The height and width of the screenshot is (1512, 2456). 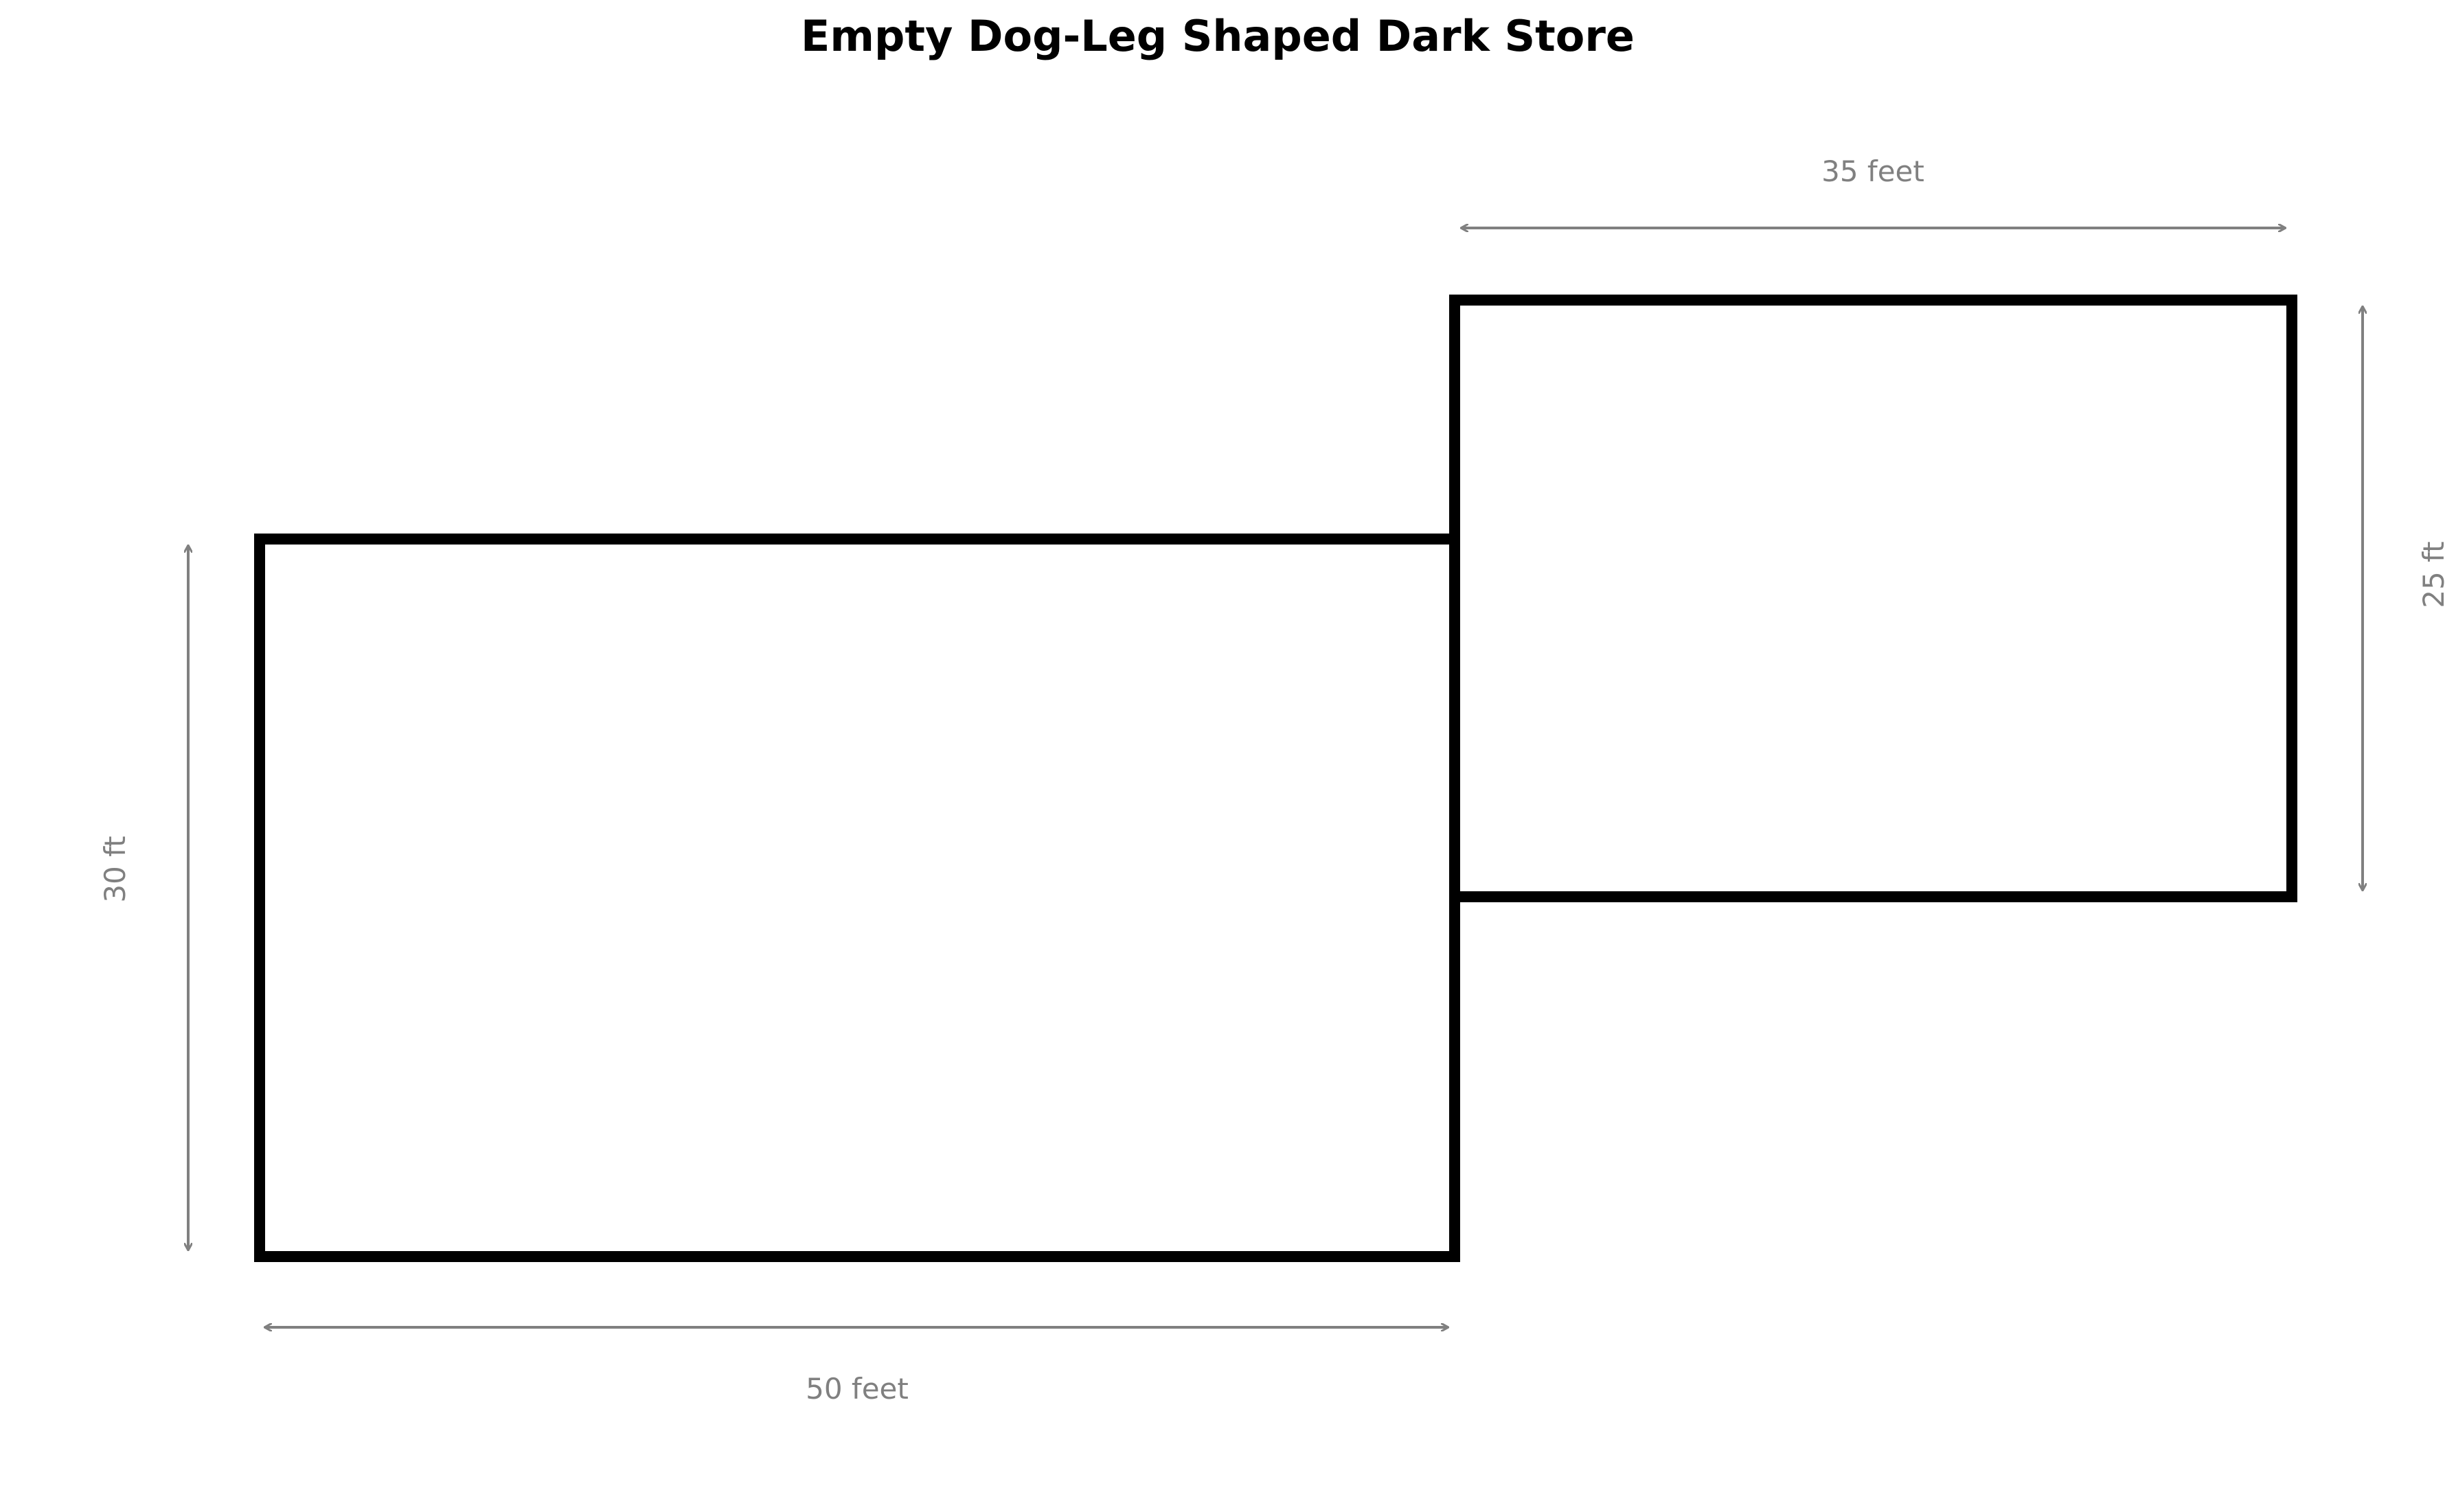 I want to click on large-width-label: 50 feet, so click(x=858, y=1389).